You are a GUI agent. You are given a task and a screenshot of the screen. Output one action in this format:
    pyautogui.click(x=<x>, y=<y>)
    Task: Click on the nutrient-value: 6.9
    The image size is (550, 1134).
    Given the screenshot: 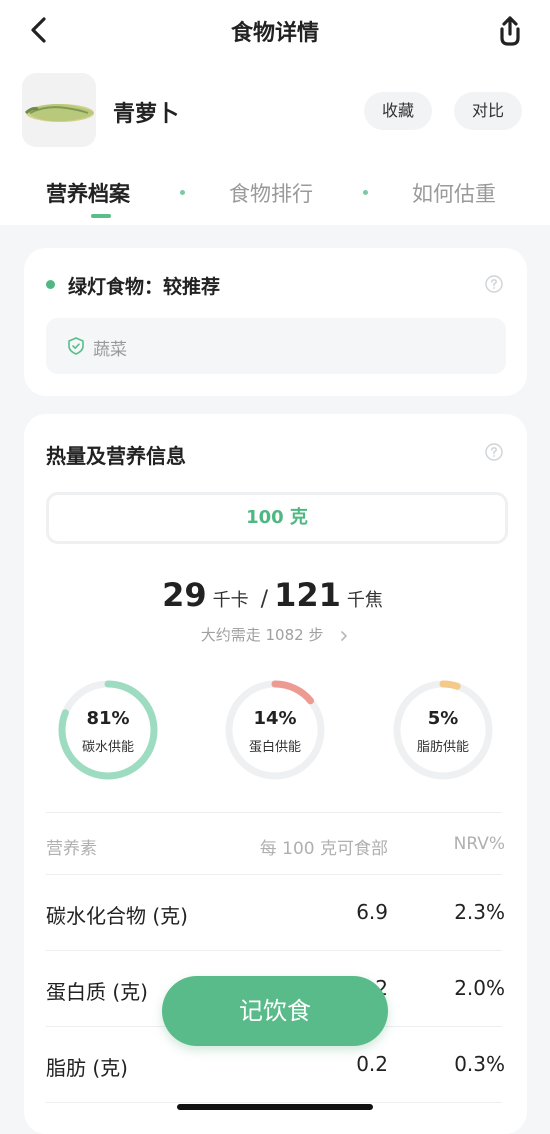 What is the action you would take?
    pyautogui.click(x=372, y=912)
    